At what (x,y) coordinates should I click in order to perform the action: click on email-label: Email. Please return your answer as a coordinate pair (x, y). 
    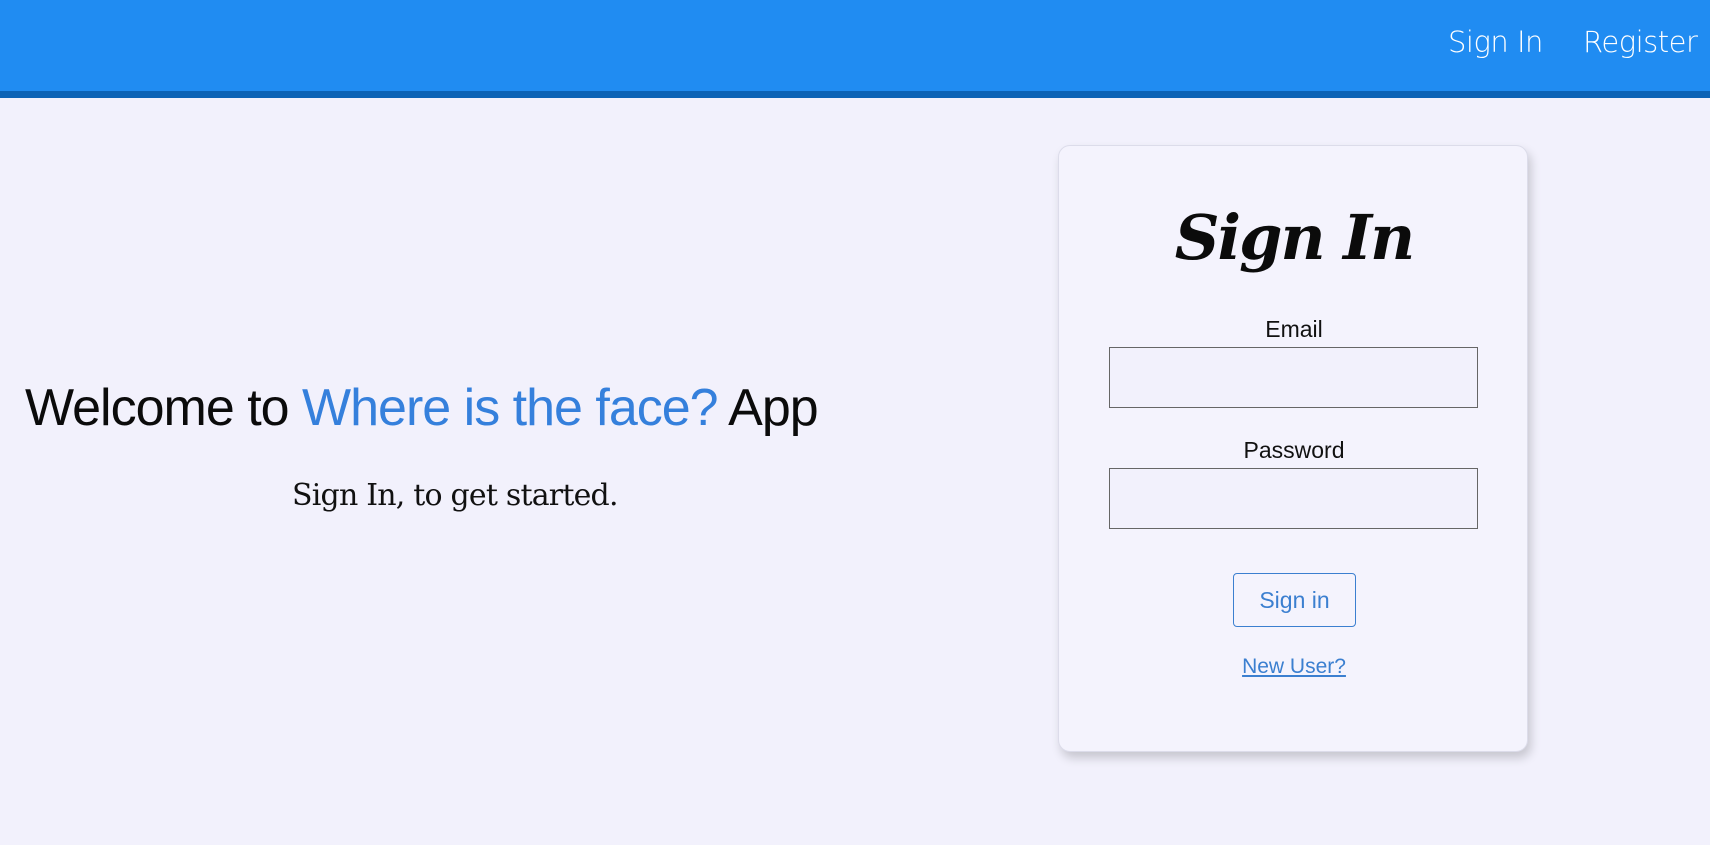
    Looking at the image, I should click on (1294, 329).